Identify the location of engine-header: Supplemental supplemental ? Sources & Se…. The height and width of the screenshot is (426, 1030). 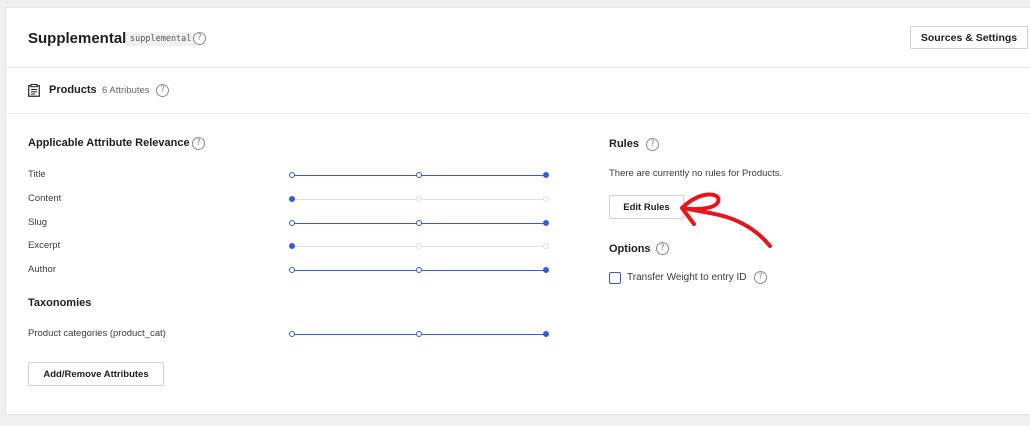
(518, 38).